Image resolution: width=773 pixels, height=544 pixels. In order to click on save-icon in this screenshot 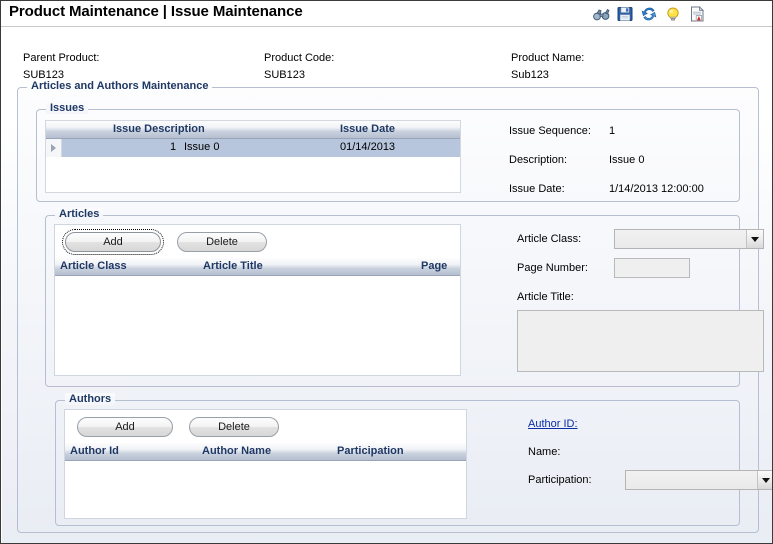, I will do `click(625, 14)`.